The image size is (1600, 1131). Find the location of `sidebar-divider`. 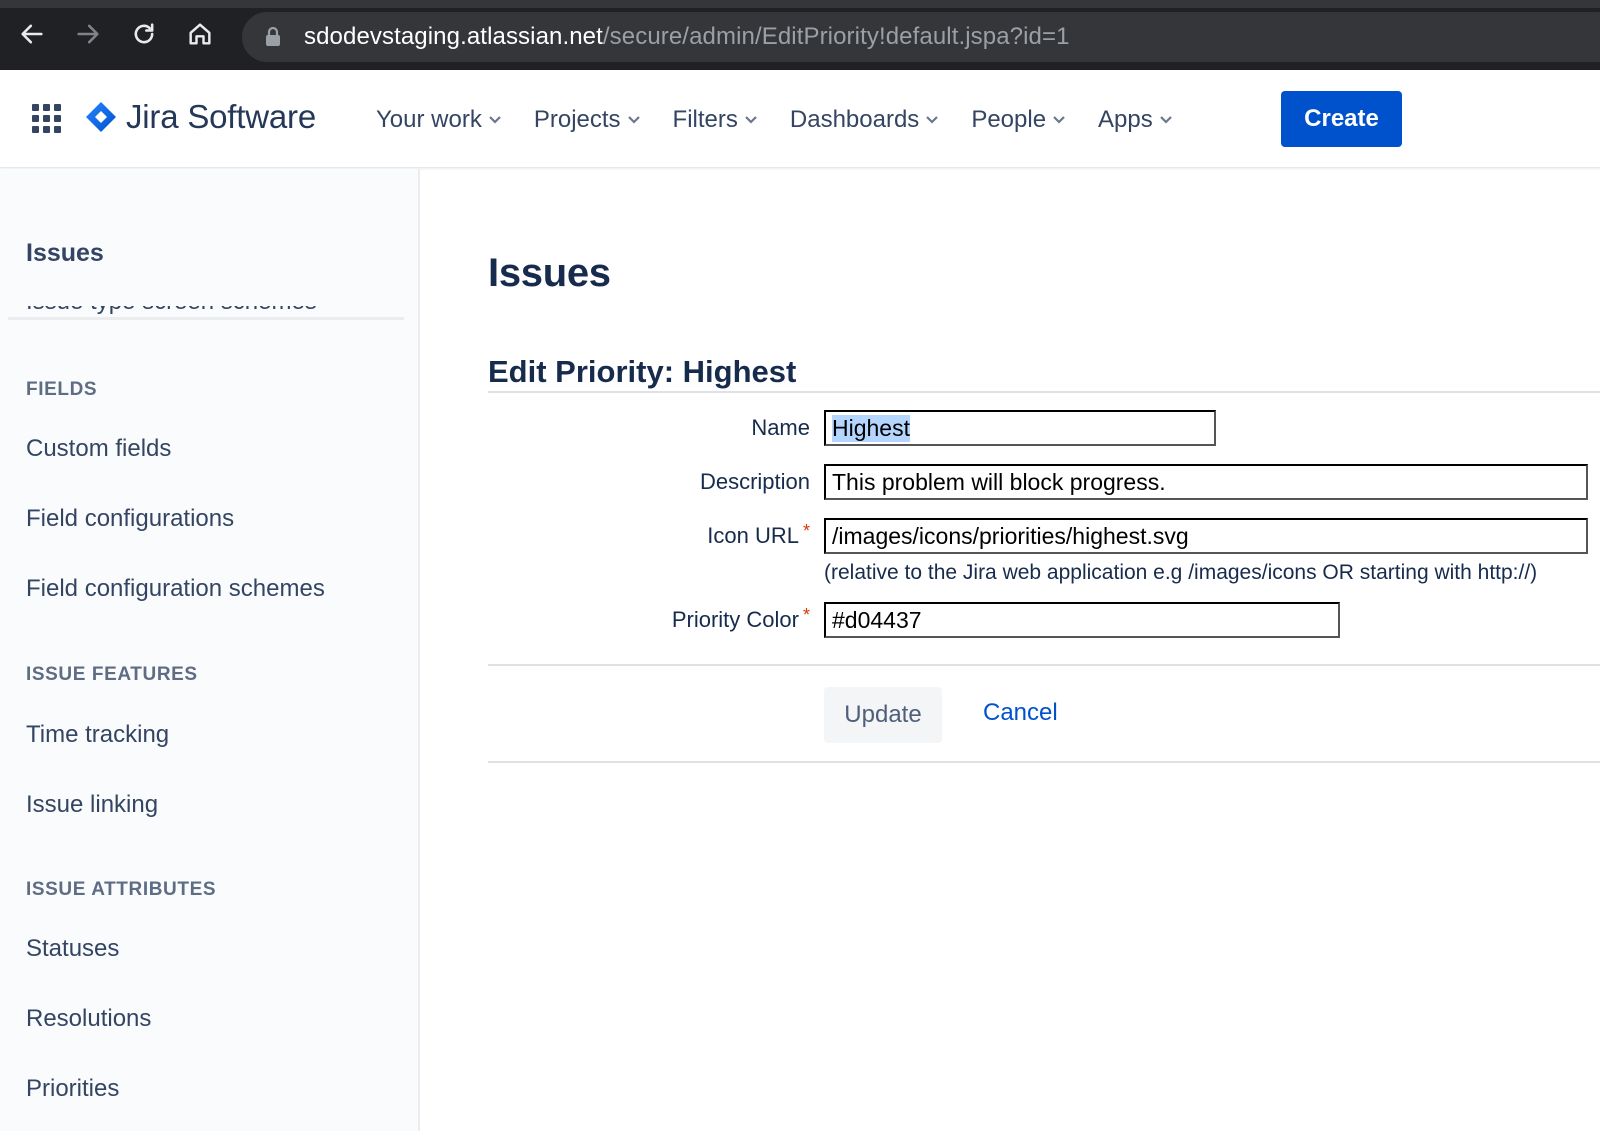

sidebar-divider is located at coordinates (206, 318).